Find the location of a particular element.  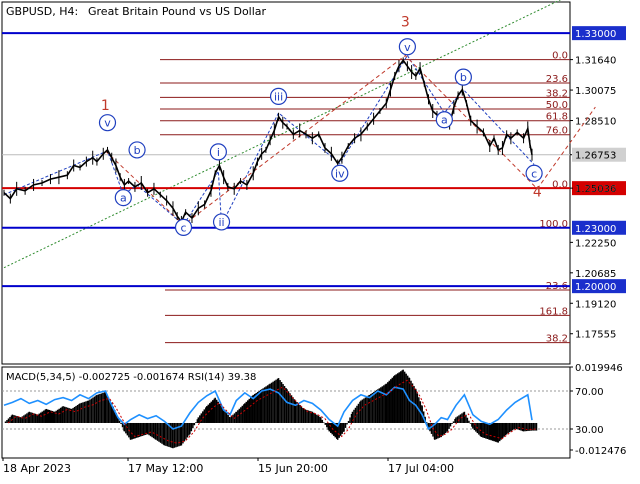

indicator-tick-label: 70.00 is located at coordinates (589, 392).